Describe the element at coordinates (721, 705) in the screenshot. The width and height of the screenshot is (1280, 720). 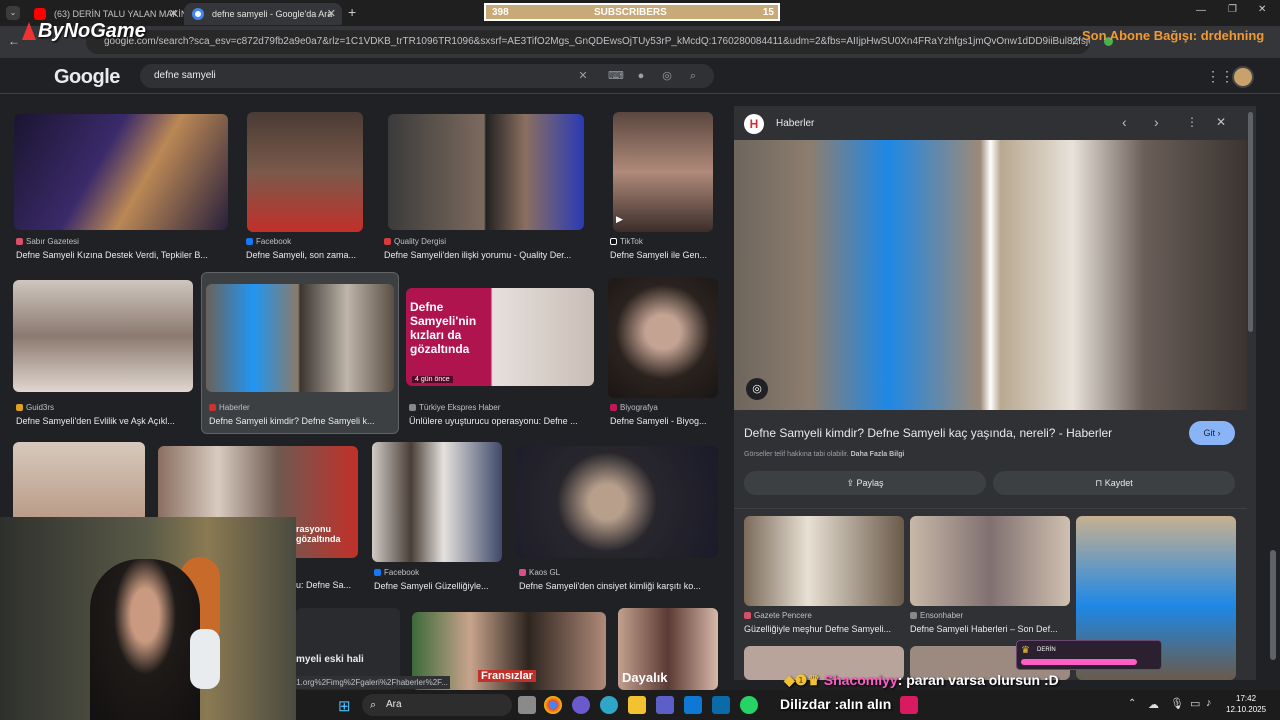
I see `calculator-icon` at that location.